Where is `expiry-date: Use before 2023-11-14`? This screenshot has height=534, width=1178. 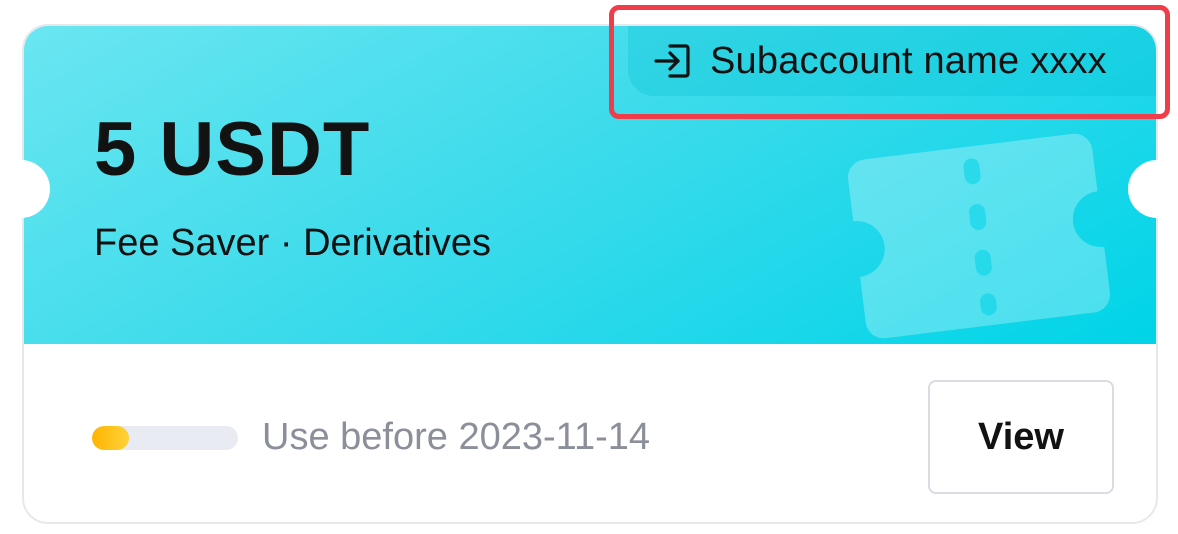 expiry-date: Use before 2023-11-14 is located at coordinates (456, 437).